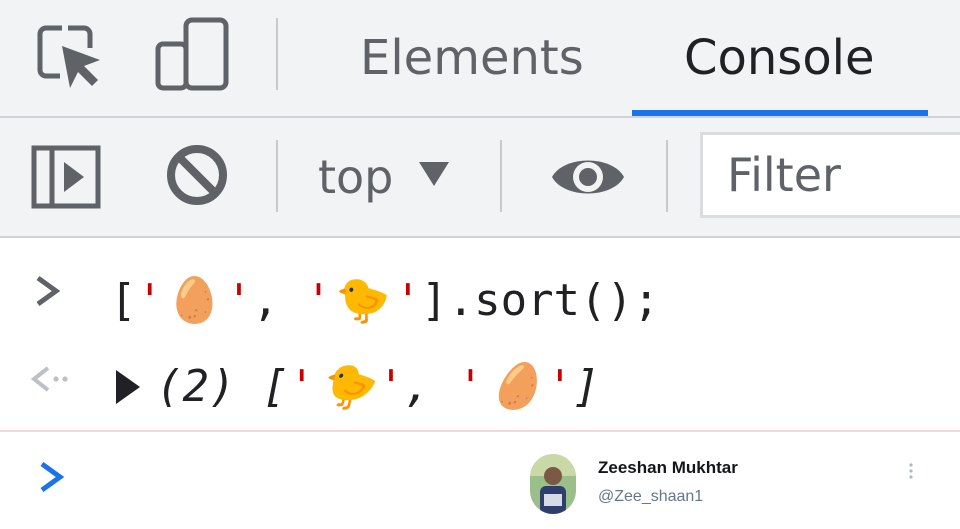 This screenshot has height=529, width=960. I want to click on result-comma: ,, so click(417, 386).